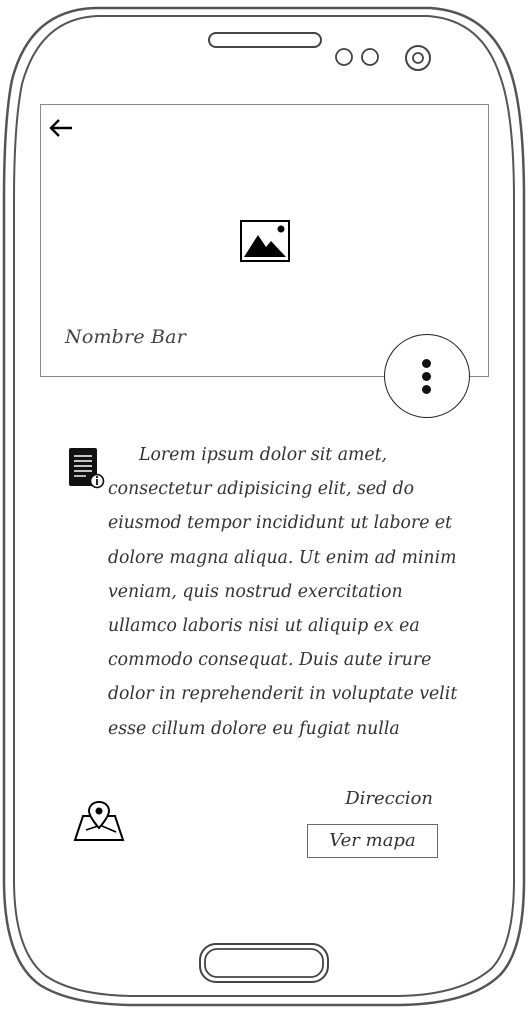 The height and width of the screenshot is (1010, 530). I want to click on image-placeholder-icon, so click(265, 241).